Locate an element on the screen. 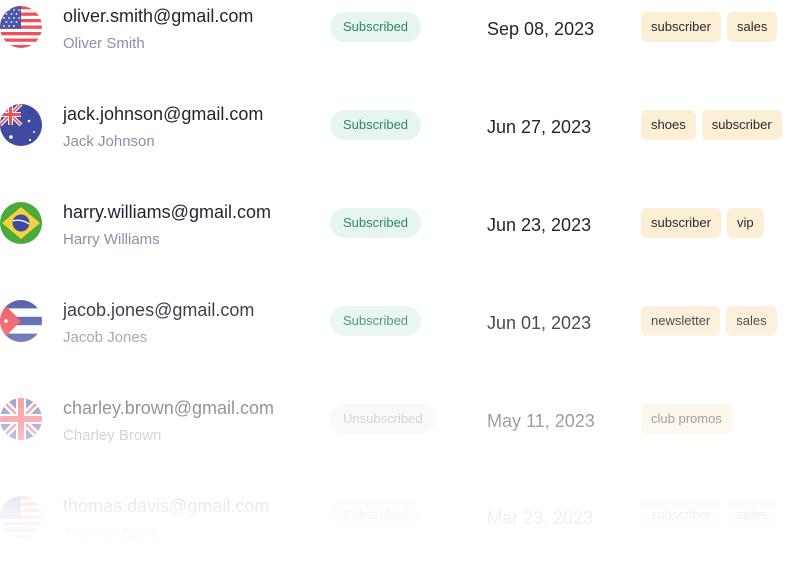 This screenshot has height=588, width=792. tag-list: newsletter sales is located at coordinates (709, 321).